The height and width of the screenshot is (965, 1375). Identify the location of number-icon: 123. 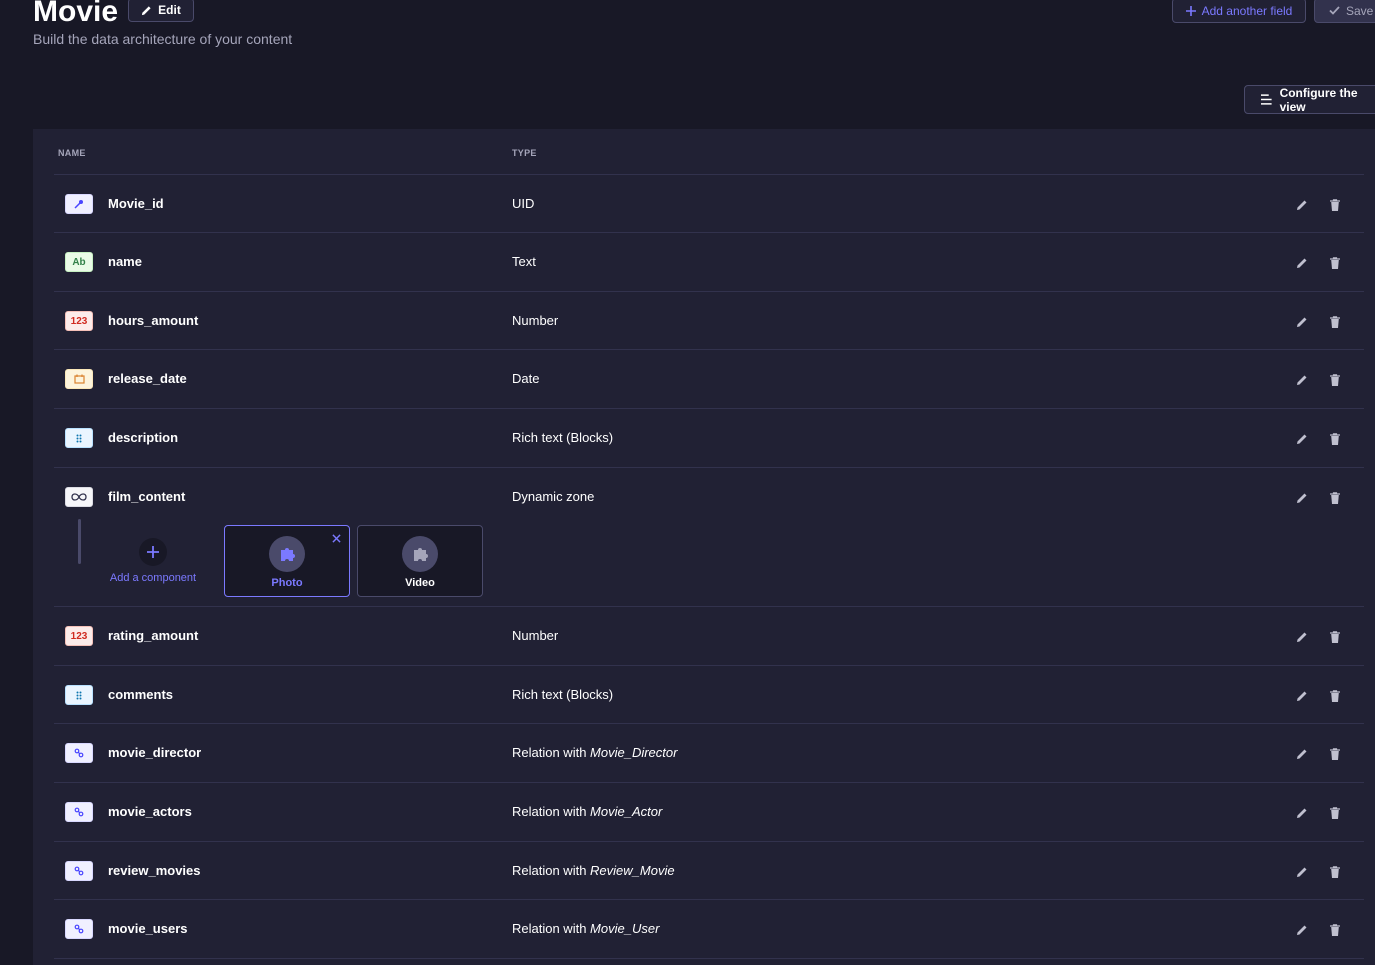
(79, 636).